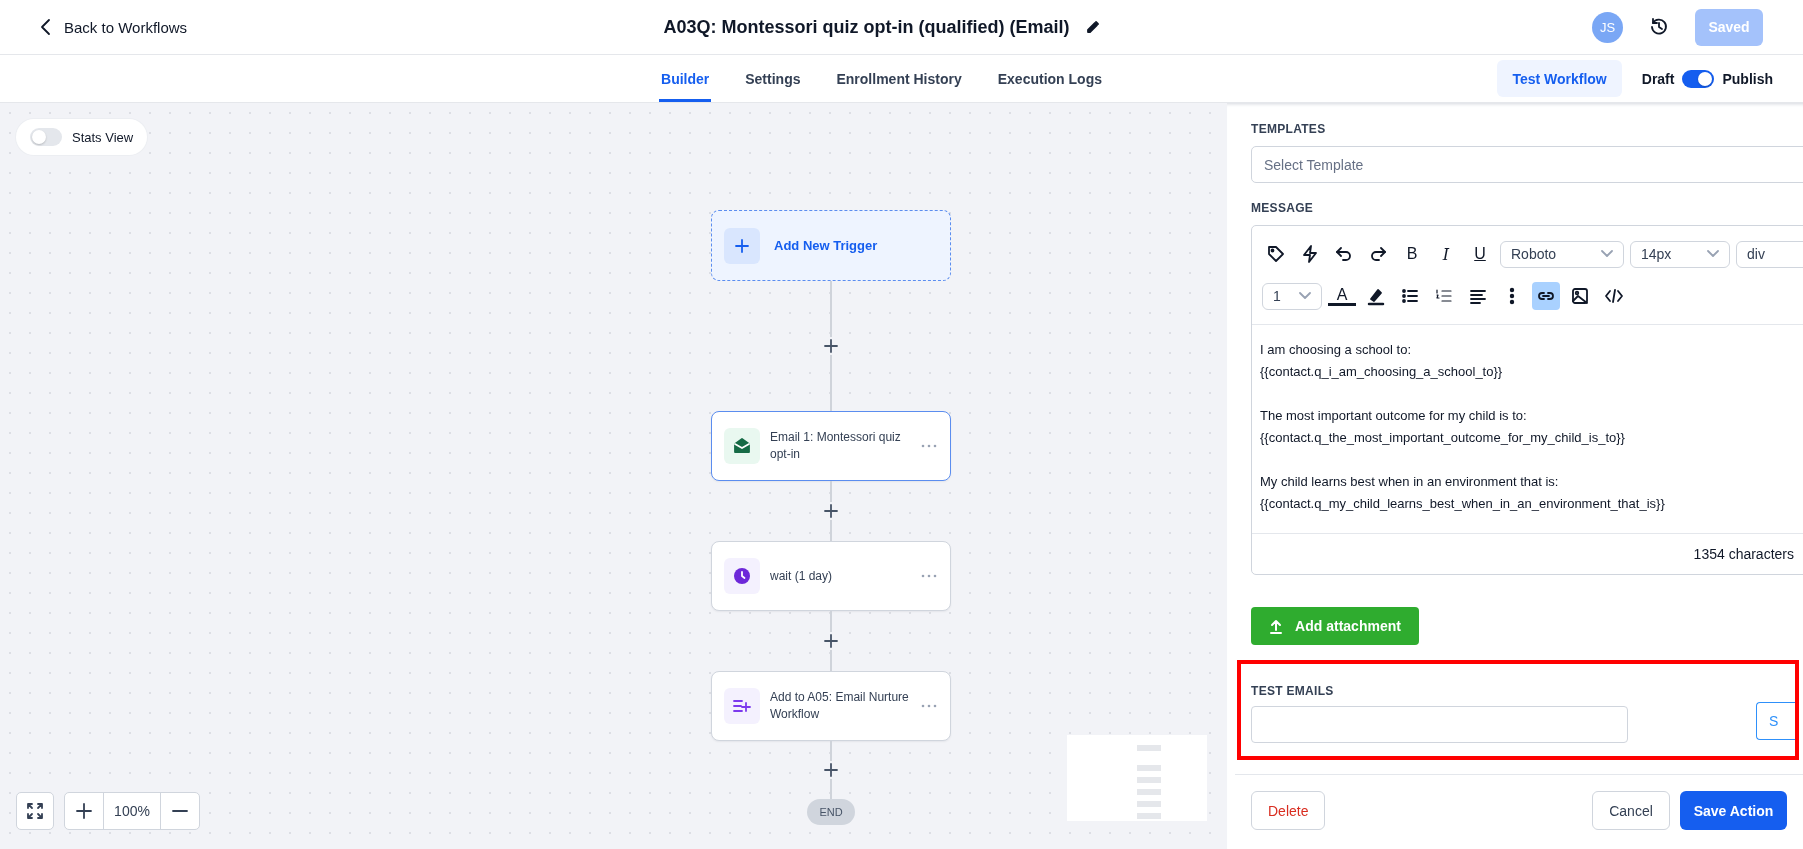  What do you see at coordinates (1743, 554) in the screenshot?
I see `character-count: 1354 characters` at bounding box center [1743, 554].